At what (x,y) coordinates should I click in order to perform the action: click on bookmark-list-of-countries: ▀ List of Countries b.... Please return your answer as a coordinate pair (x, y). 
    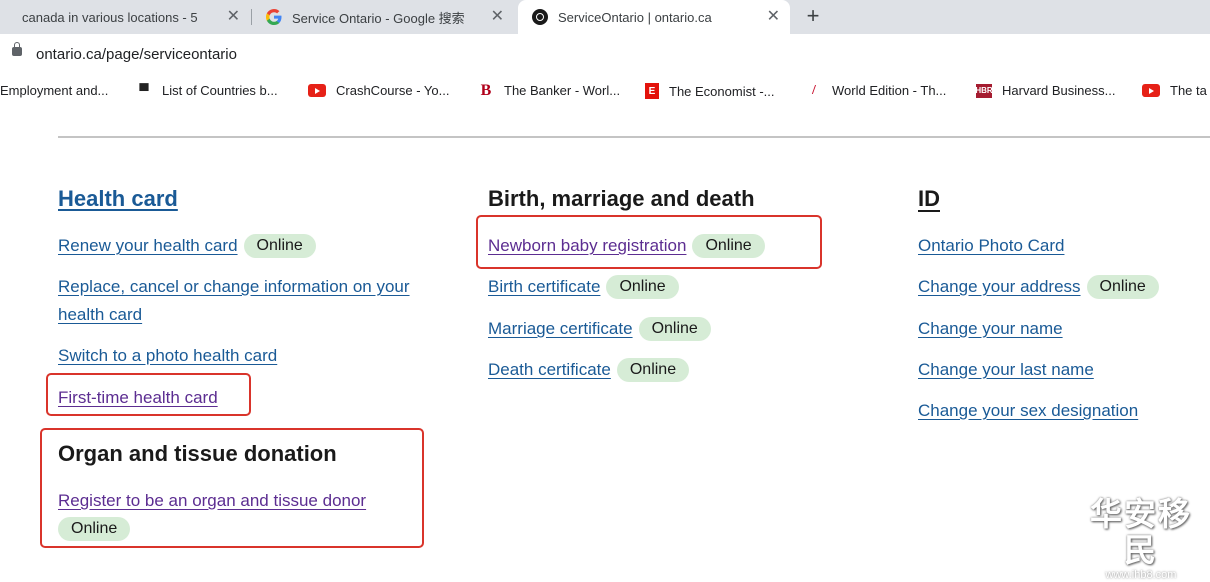
    Looking at the image, I should click on (207, 90).